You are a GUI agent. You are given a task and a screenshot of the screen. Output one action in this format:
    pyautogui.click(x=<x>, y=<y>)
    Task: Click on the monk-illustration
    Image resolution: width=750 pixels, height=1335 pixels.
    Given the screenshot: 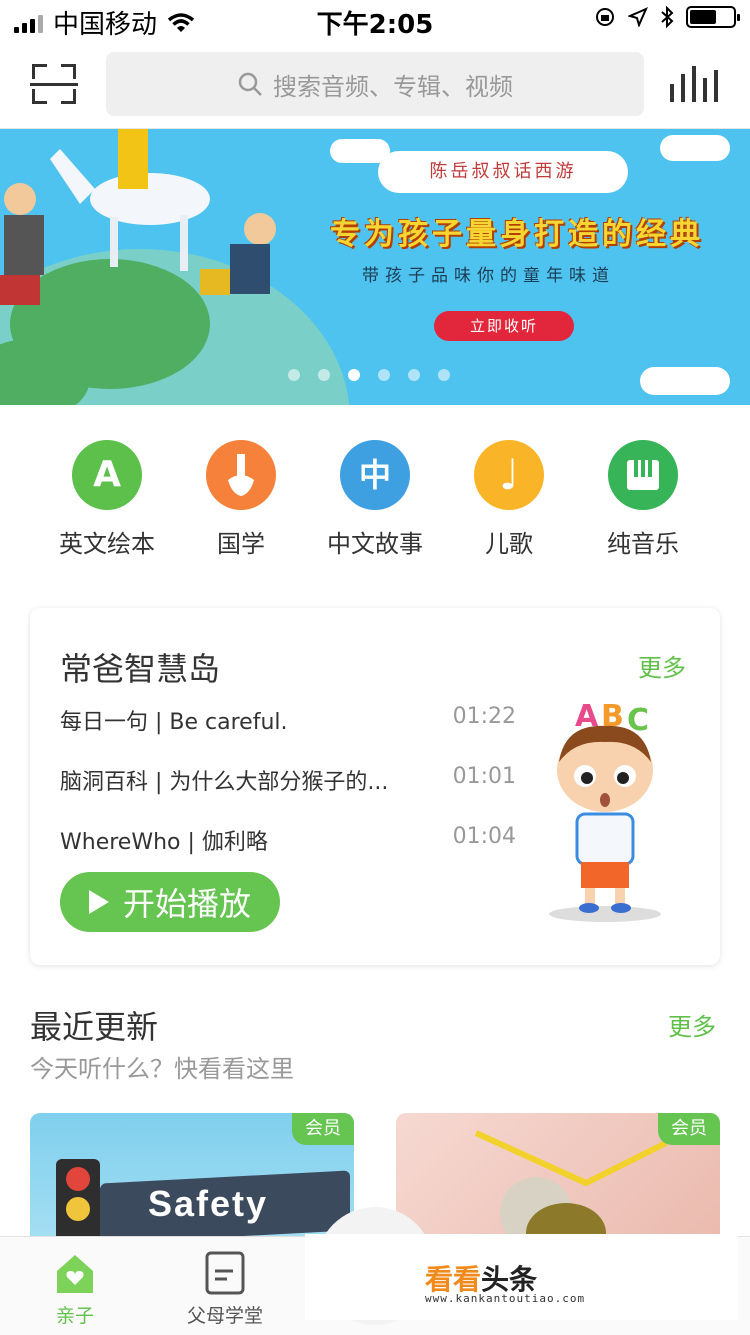 What is the action you would take?
    pyautogui.click(x=238, y=254)
    